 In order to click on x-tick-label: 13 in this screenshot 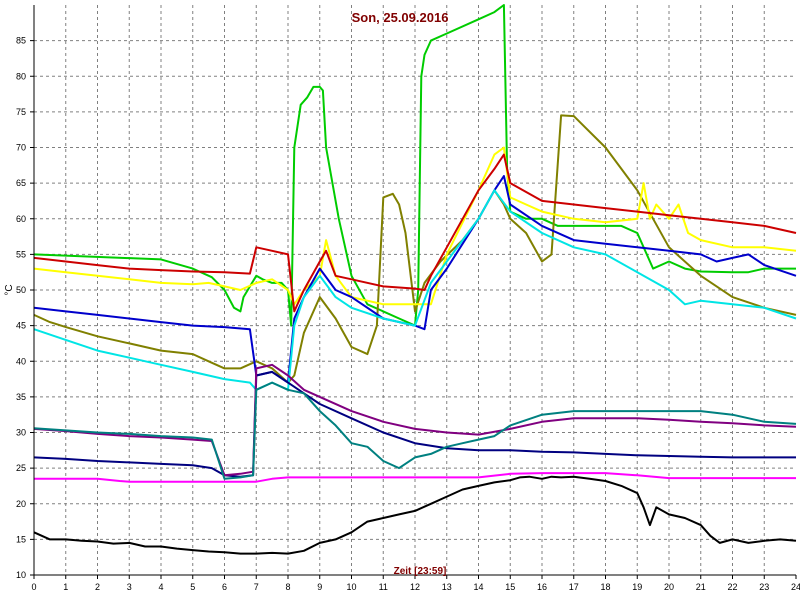, I will do `click(447, 587)`.